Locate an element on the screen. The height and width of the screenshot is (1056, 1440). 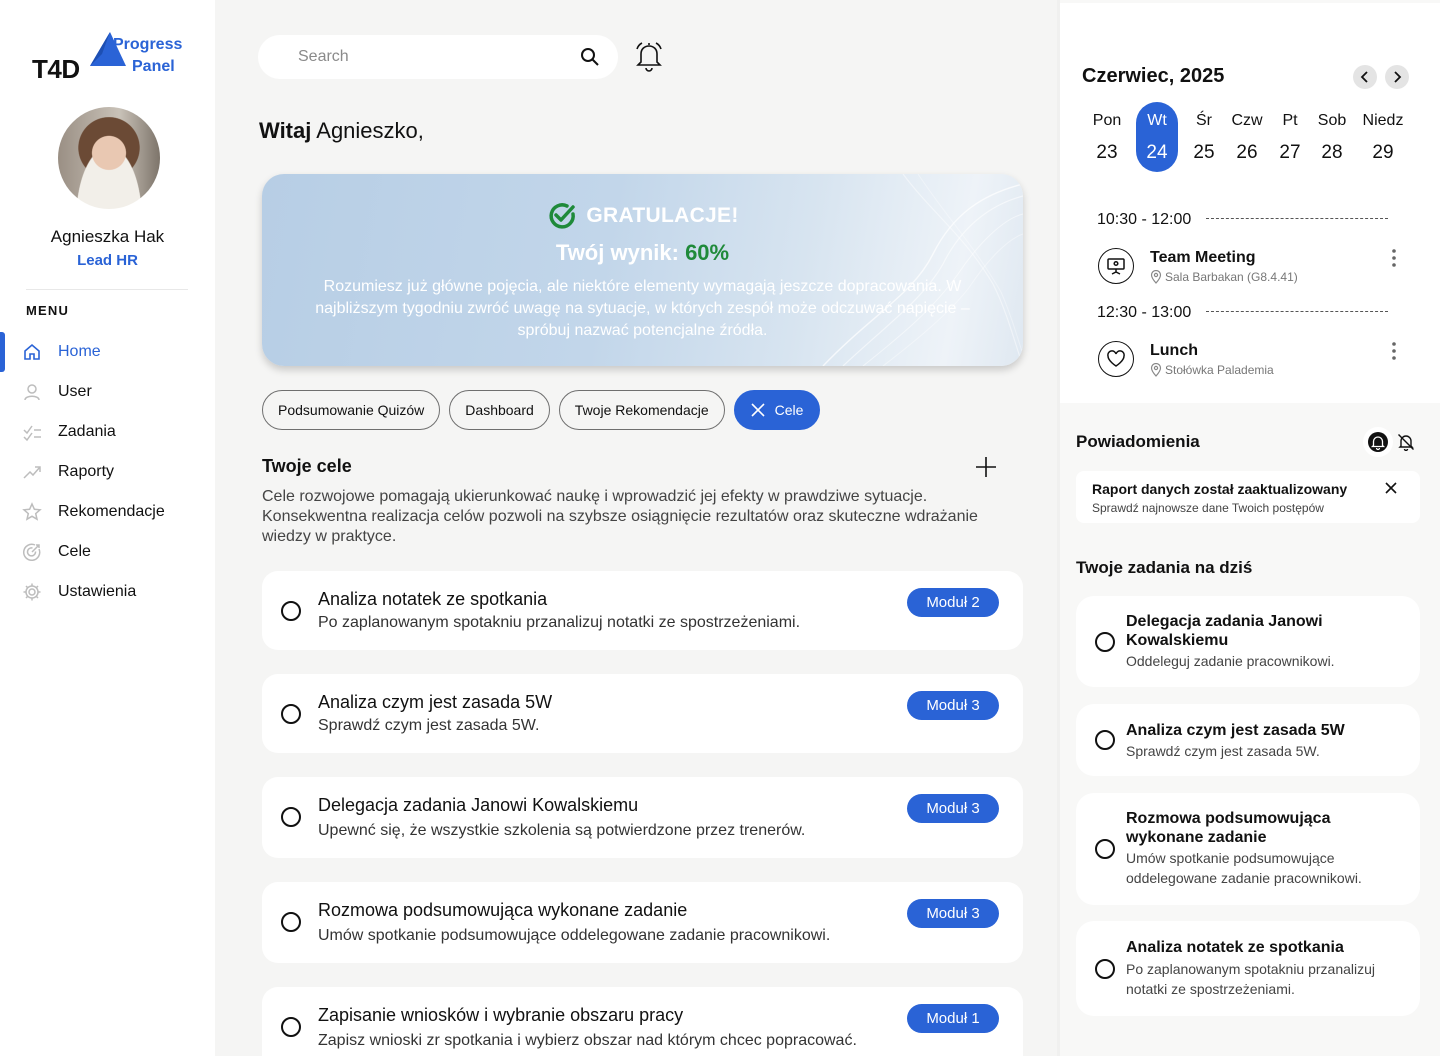
chevron-left-icon is located at coordinates (1364, 77).